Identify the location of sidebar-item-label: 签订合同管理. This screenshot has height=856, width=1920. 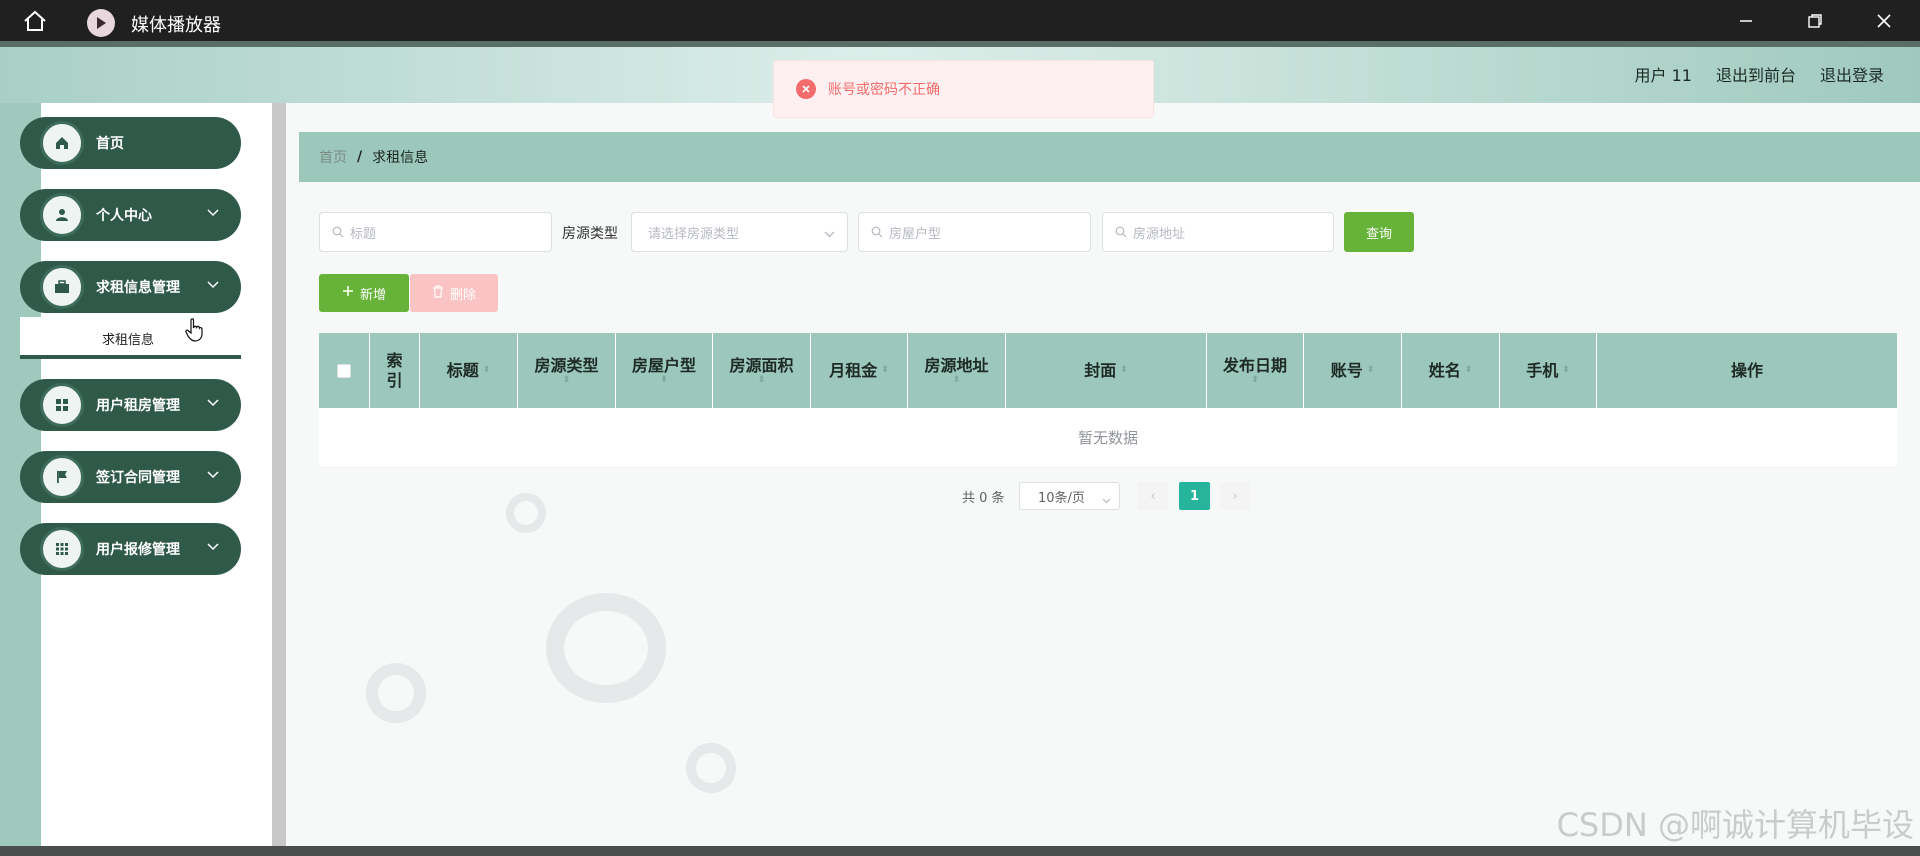
(138, 478).